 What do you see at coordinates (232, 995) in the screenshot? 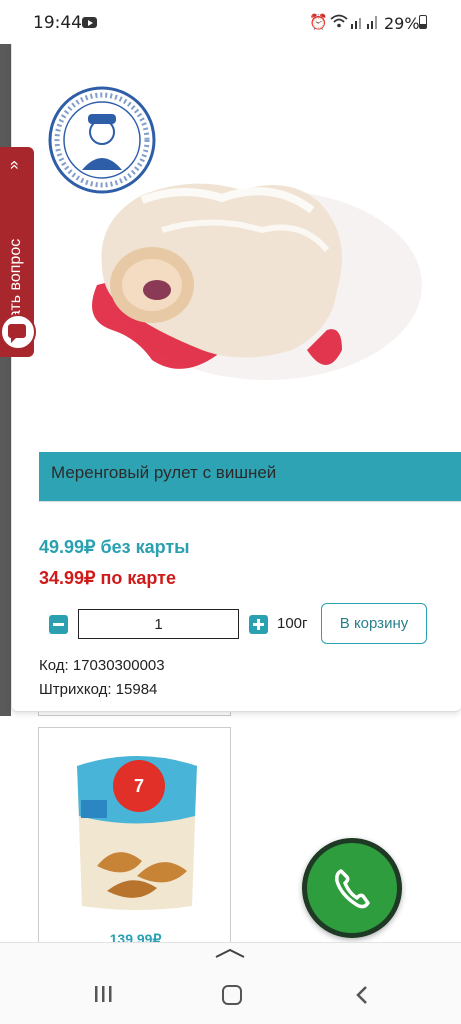
I see `home-icon` at bounding box center [232, 995].